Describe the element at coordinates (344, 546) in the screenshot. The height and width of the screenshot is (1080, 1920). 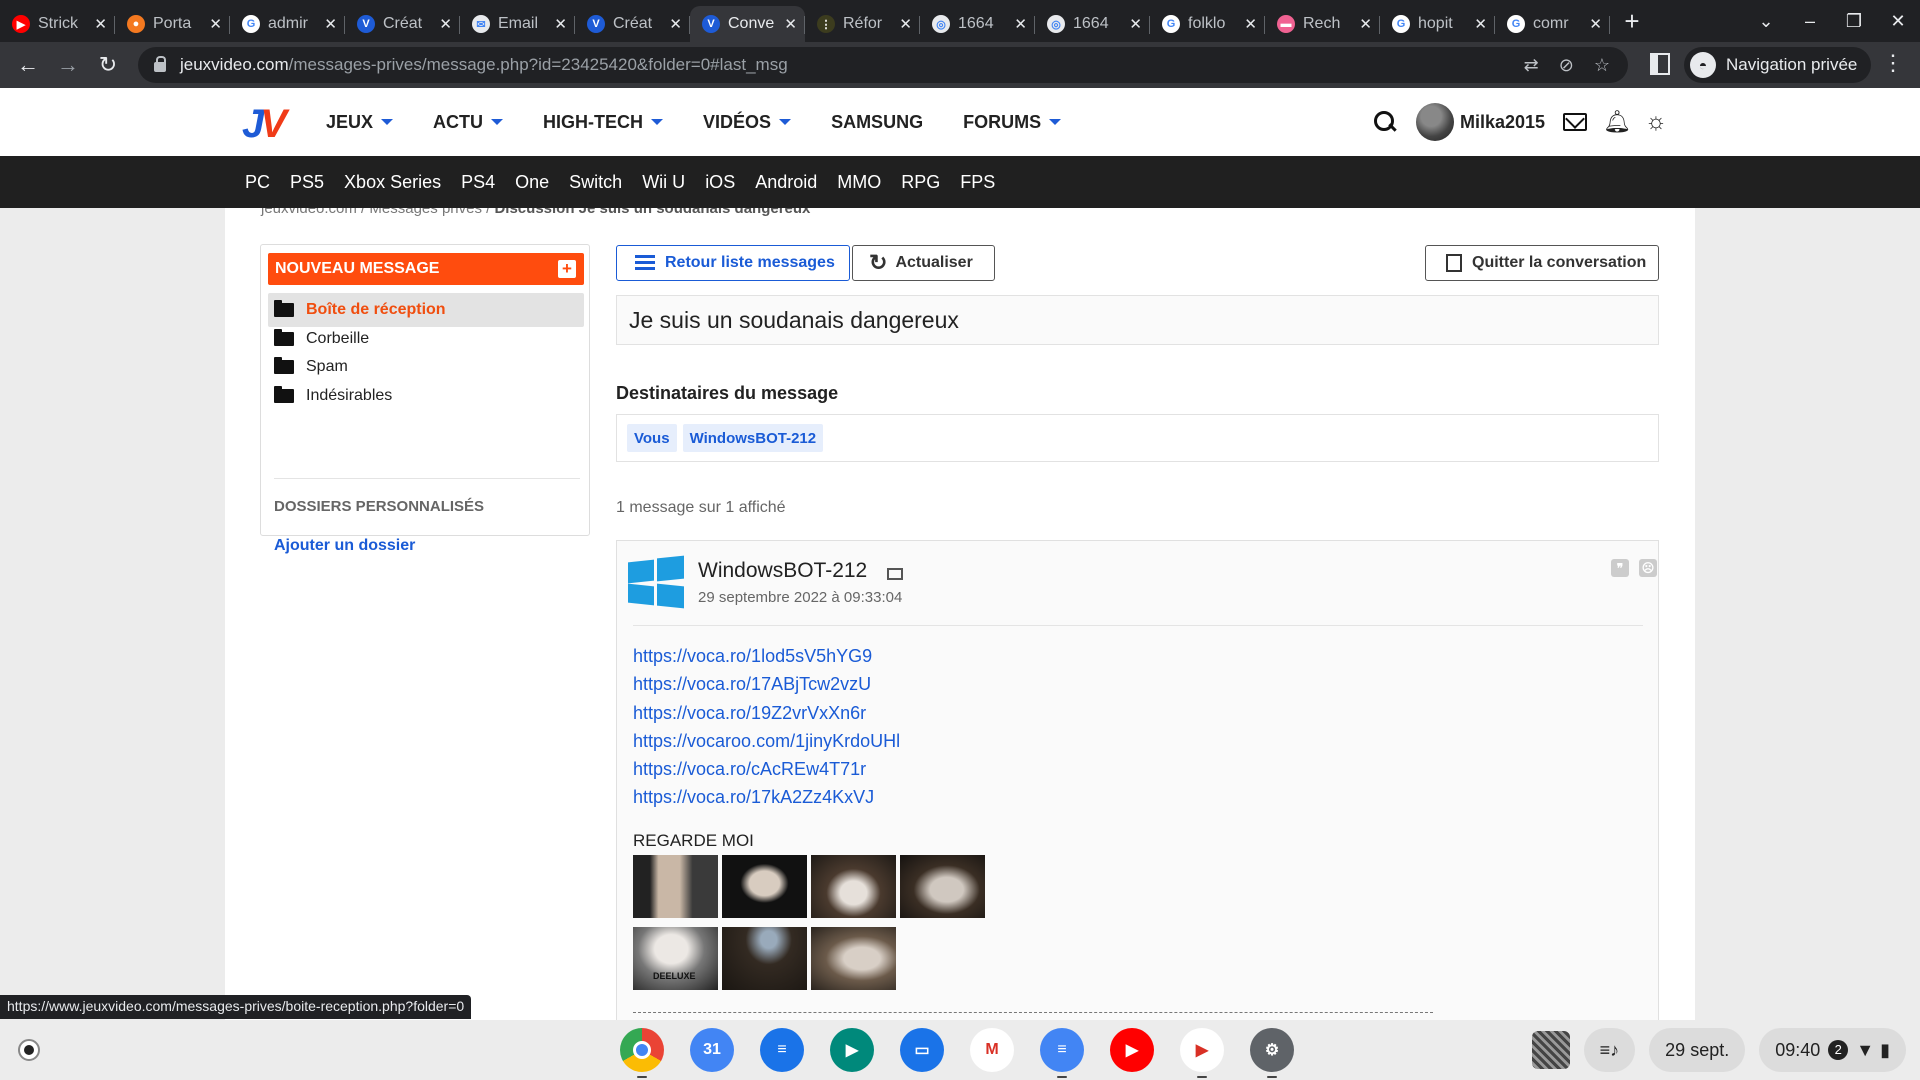
I see `add-folder-link: Ajouter un dossier` at that location.